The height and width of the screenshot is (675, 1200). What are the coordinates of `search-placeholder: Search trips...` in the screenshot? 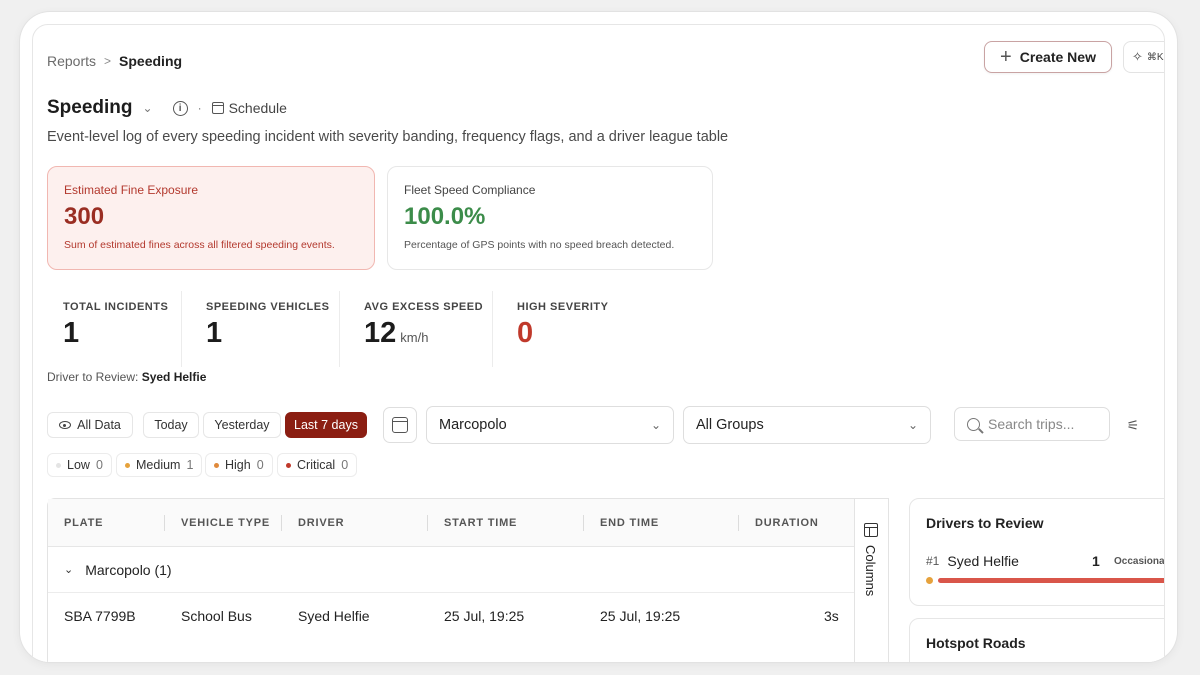 It's located at (1031, 424).